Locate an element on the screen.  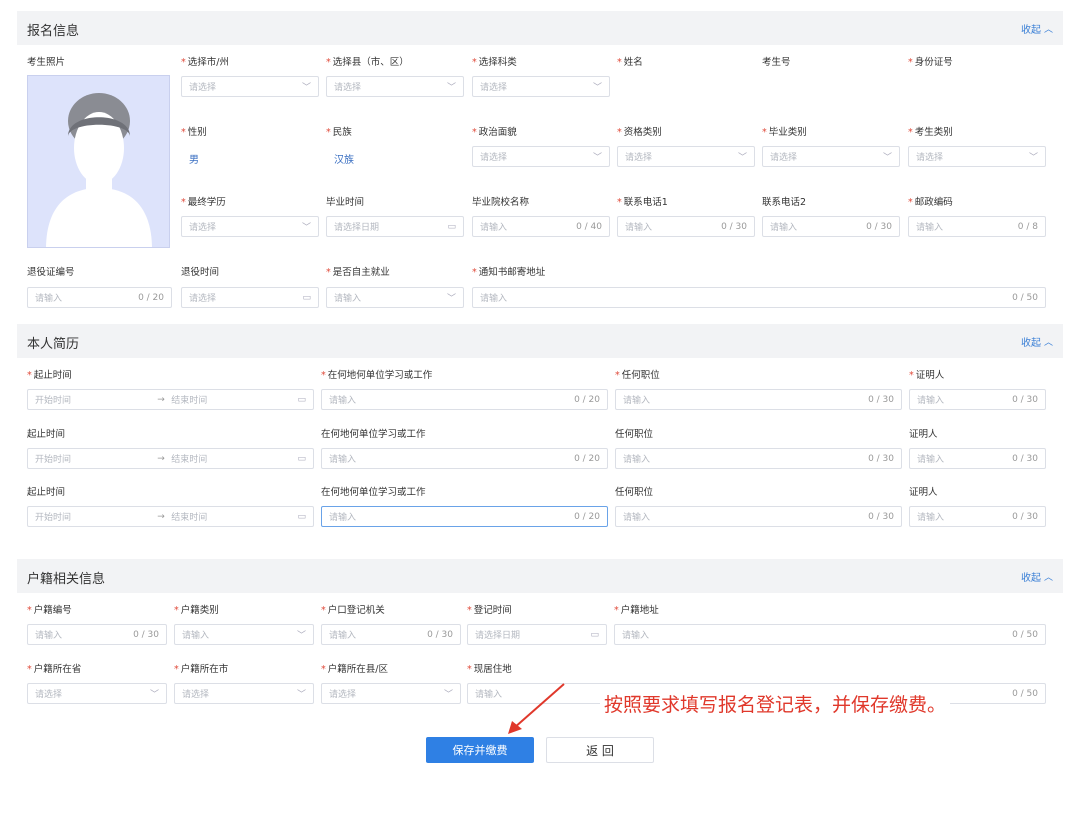
school-input: 请输入 0 / 40 is located at coordinates (541, 226).